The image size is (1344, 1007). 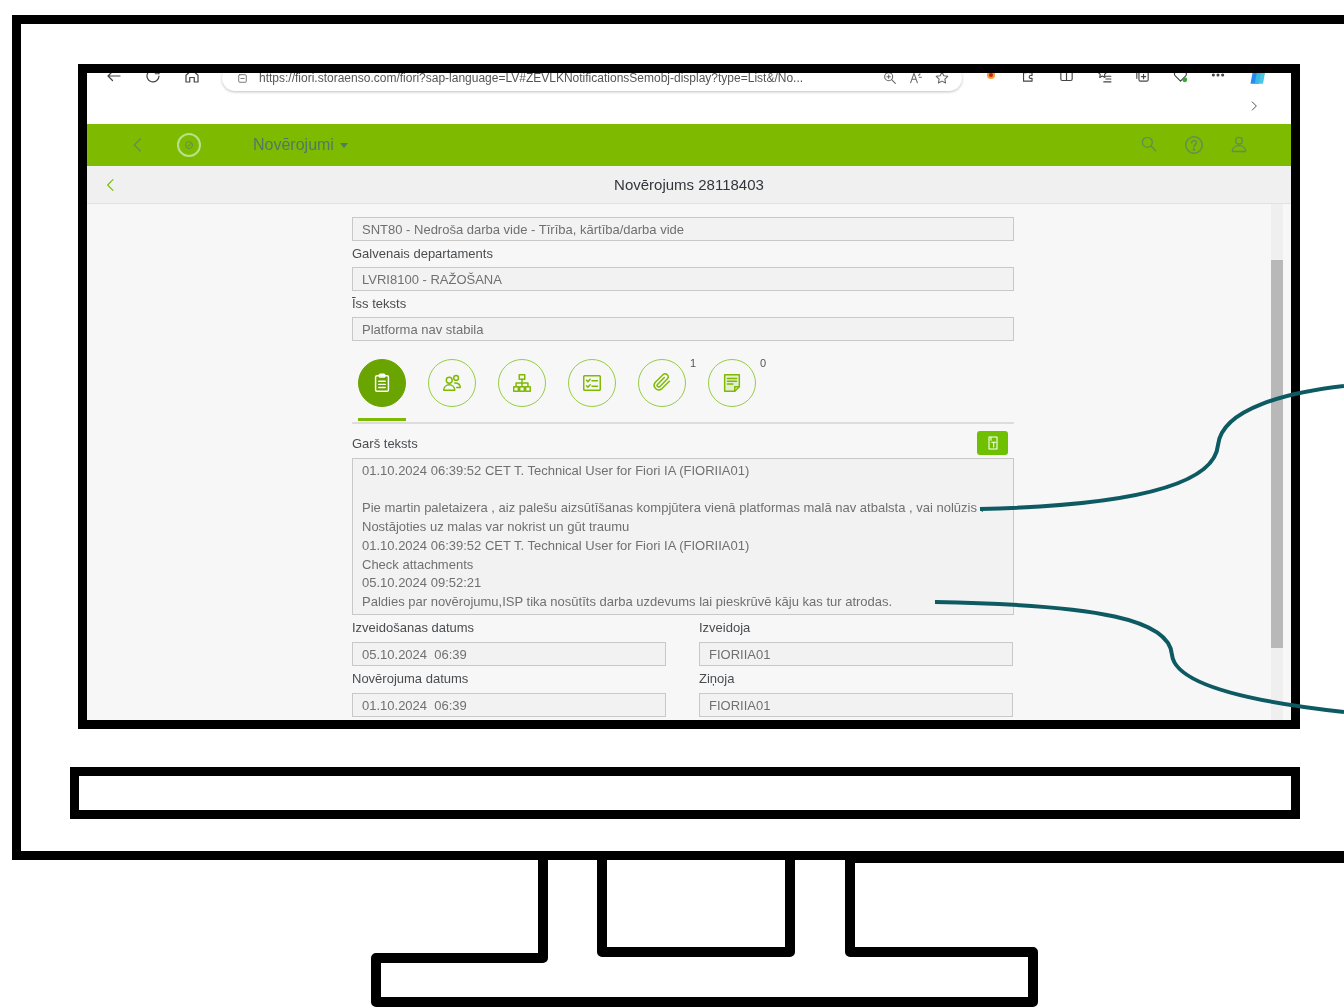 I want to click on input-field: 05.10.2024 06:39, so click(x=509, y=654).